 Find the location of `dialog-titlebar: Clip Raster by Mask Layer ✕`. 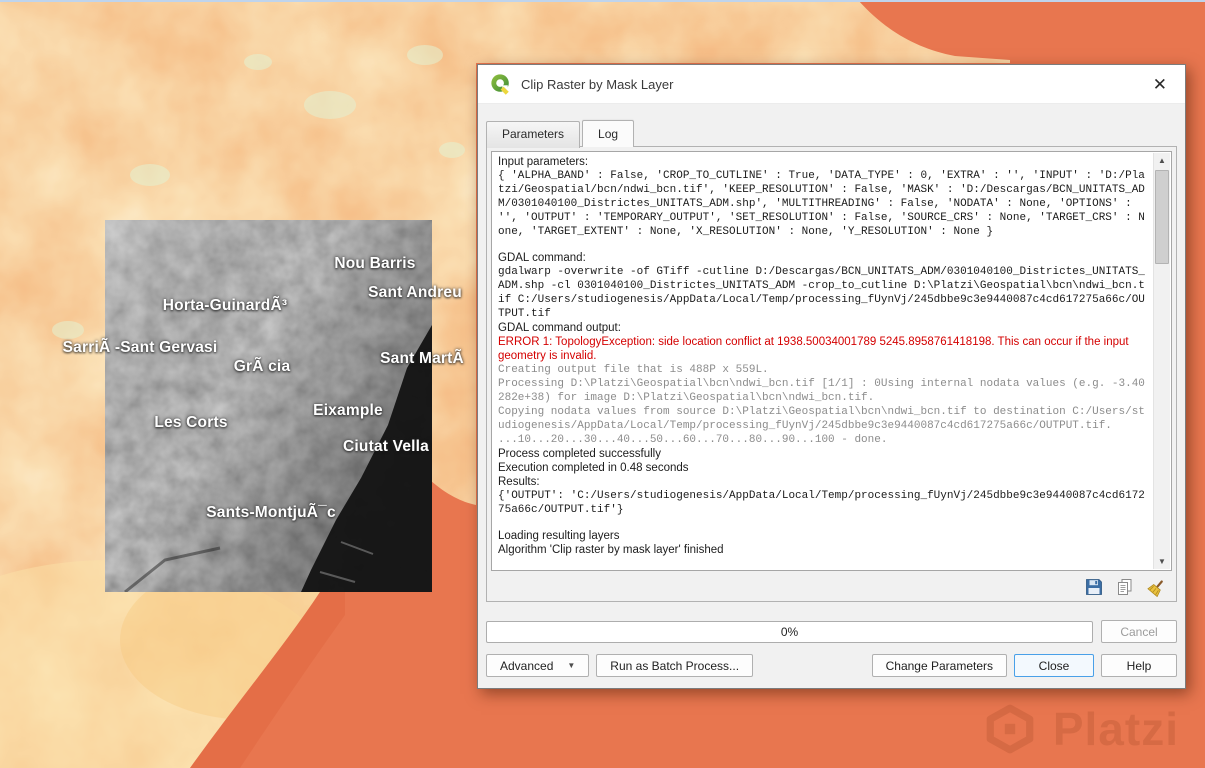

dialog-titlebar: Clip Raster by Mask Layer ✕ is located at coordinates (831, 84).